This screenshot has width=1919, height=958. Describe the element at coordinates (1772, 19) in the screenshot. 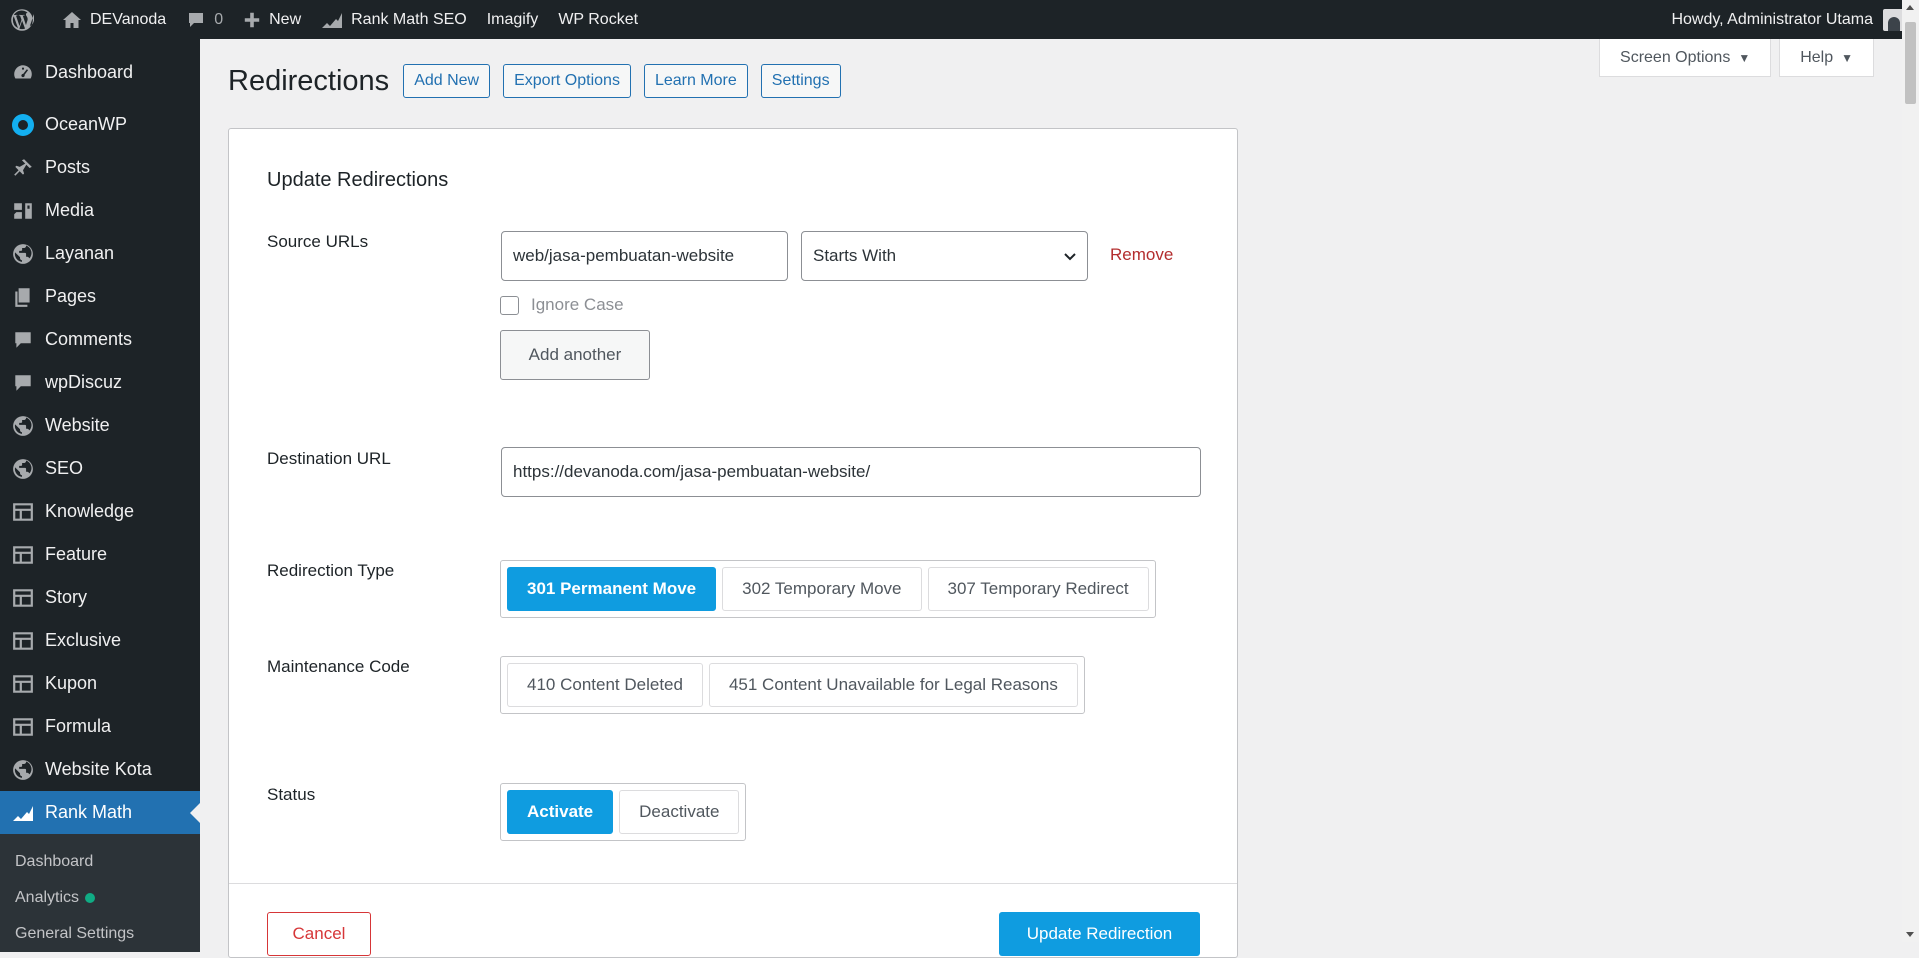

I see `howdy-text: Howdy, Administrator Utama` at that location.